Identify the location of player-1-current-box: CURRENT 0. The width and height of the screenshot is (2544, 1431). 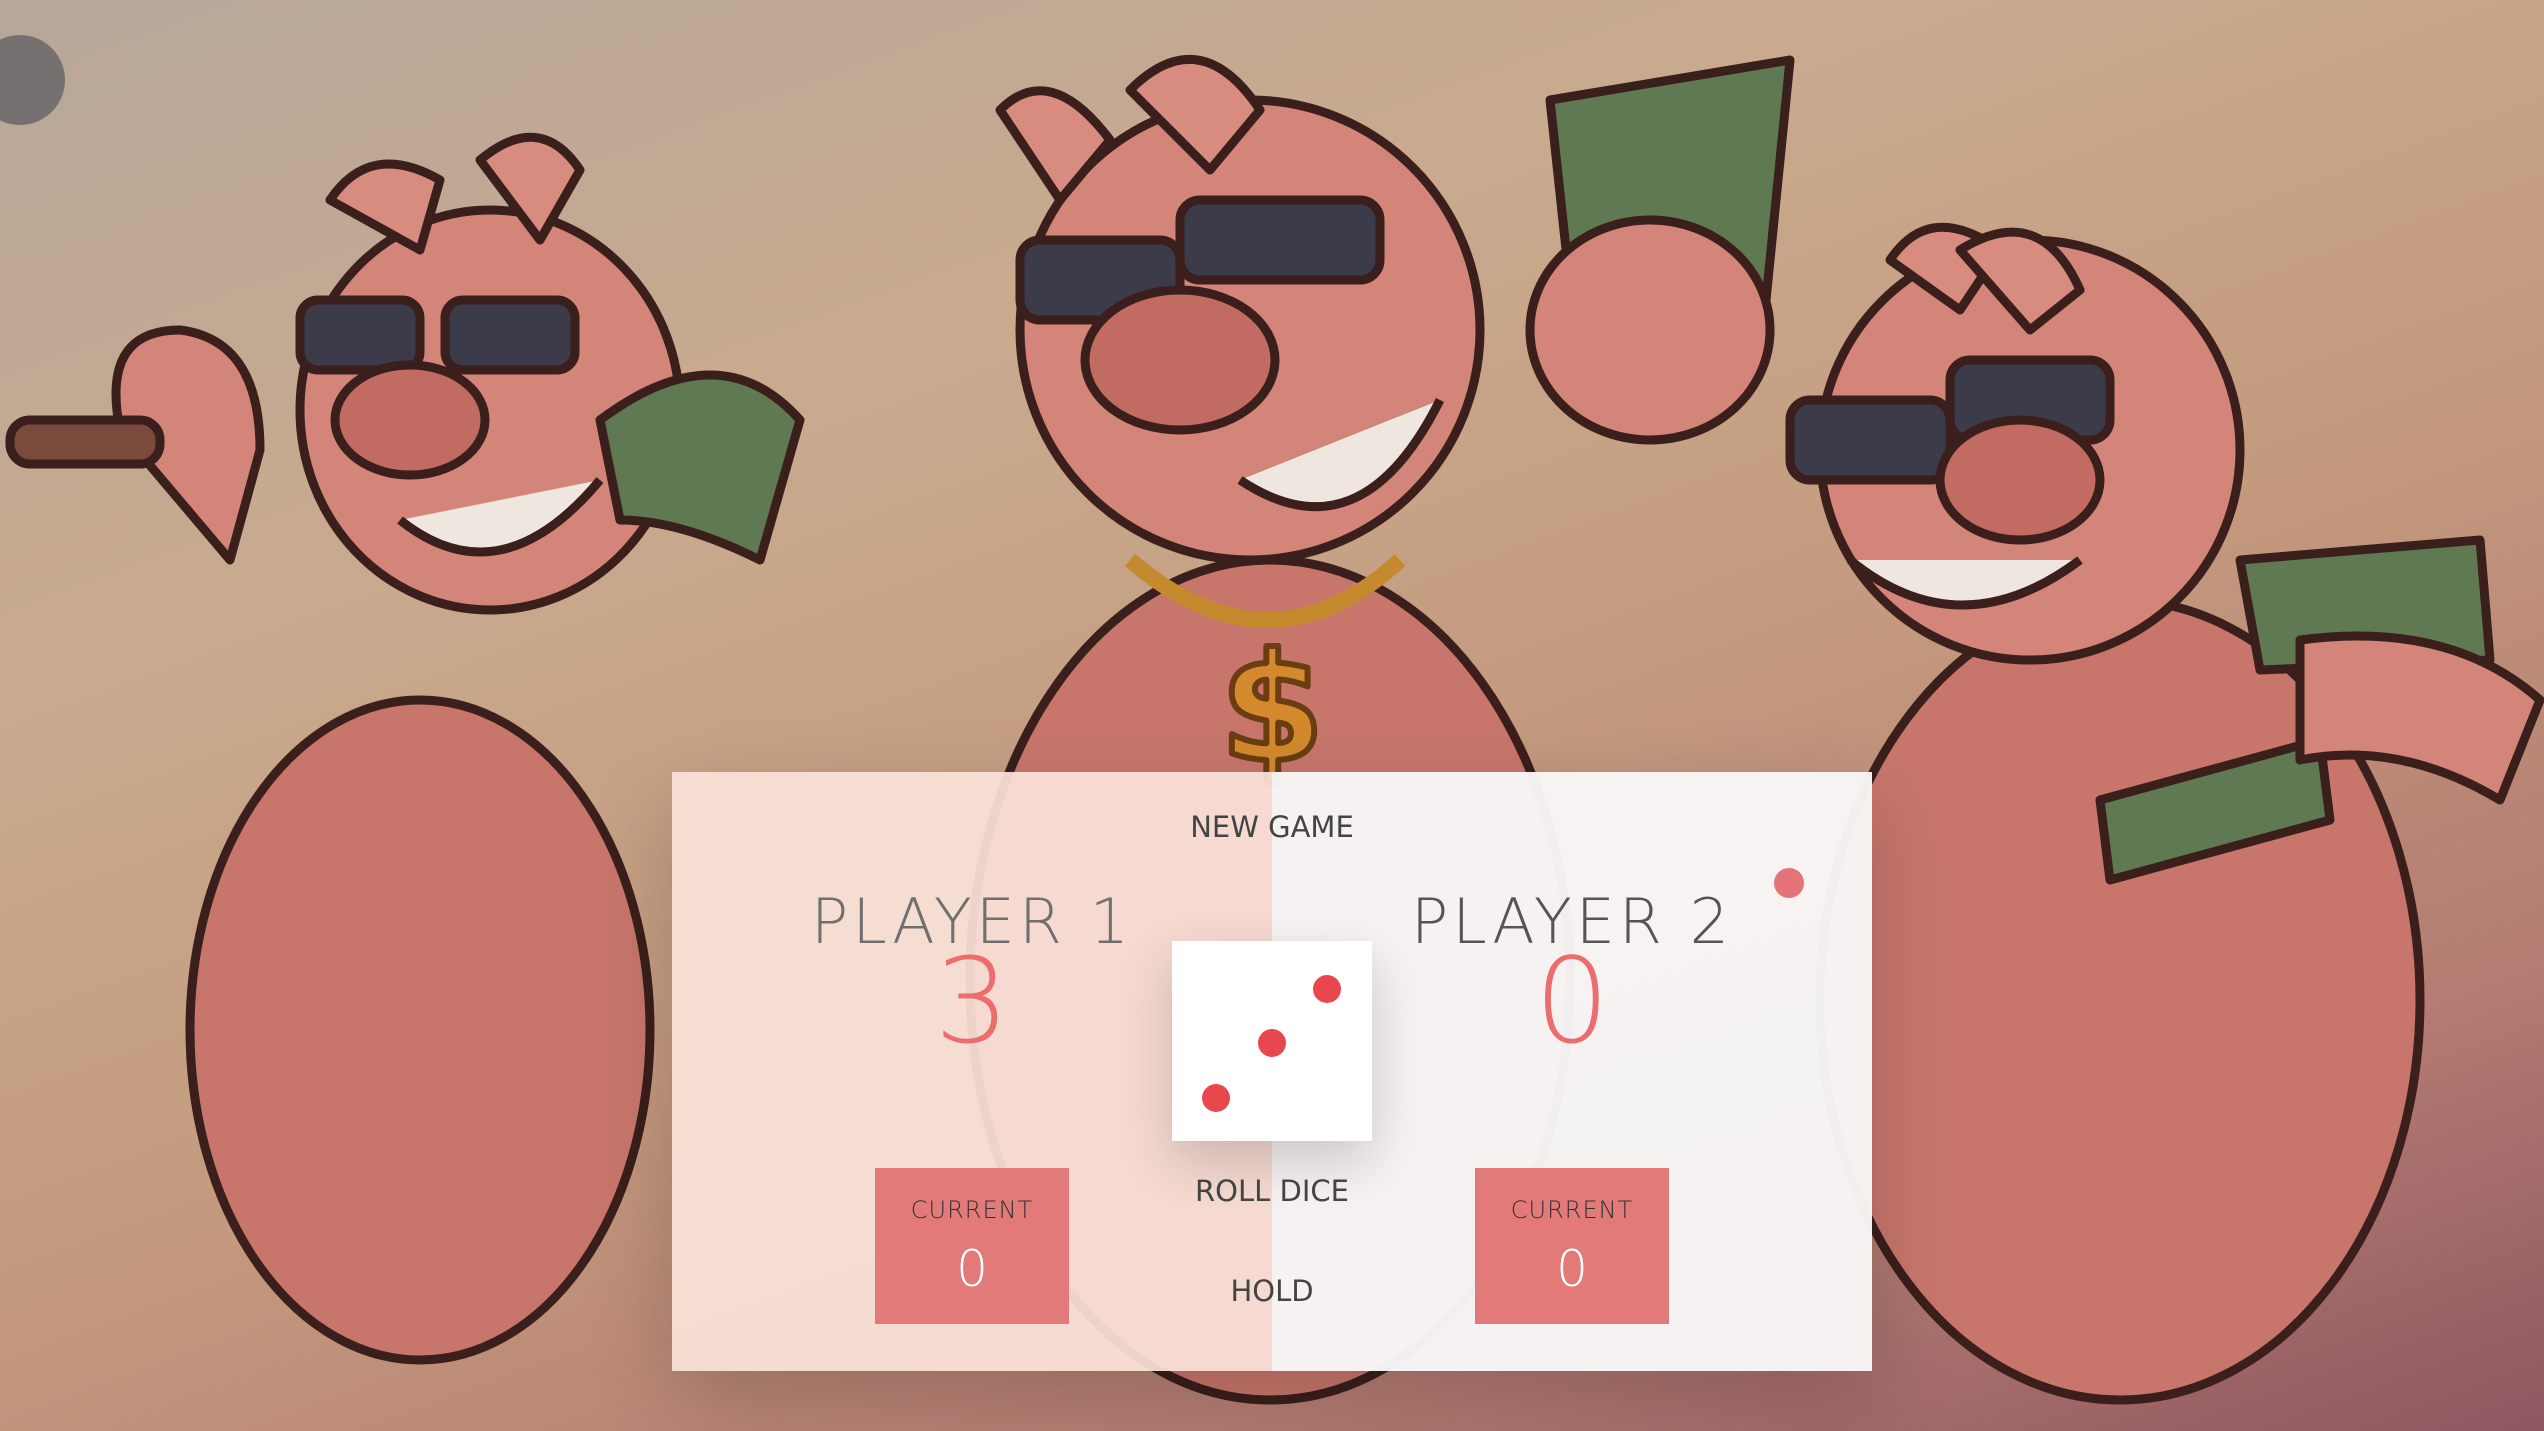
(972, 1246).